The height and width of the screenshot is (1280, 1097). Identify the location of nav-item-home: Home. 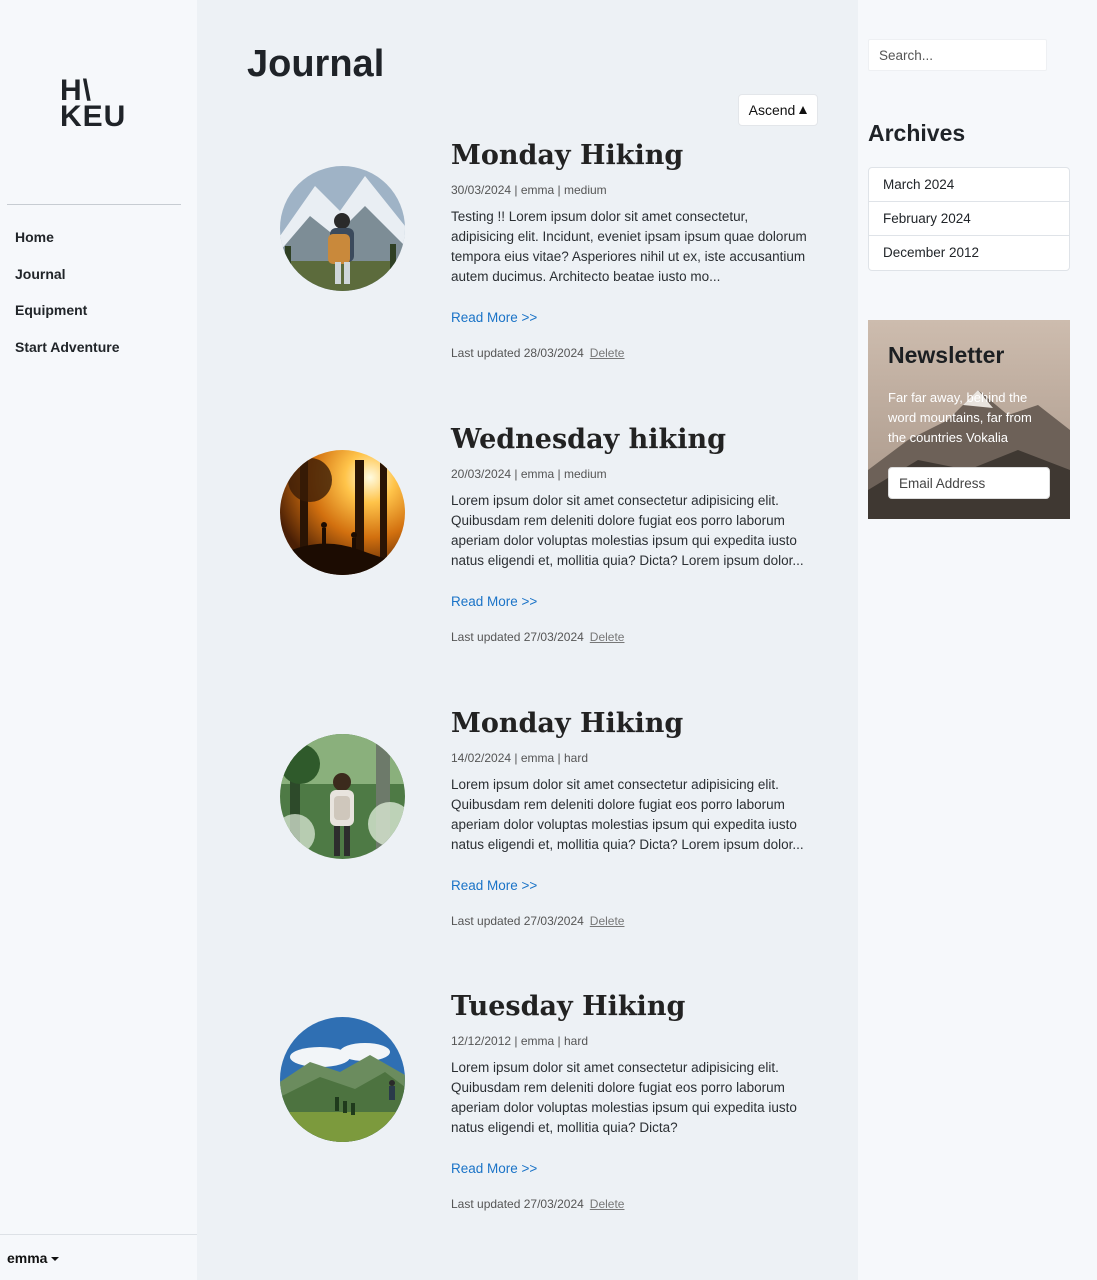
(67, 246).